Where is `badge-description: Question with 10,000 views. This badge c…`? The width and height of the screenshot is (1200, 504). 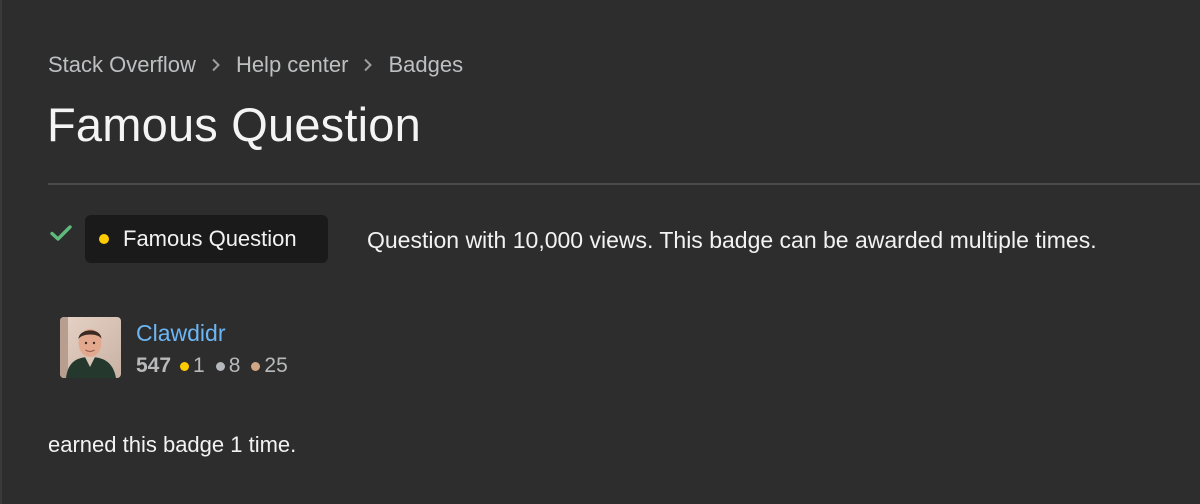
badge-description: Question with 10,000 views. This badge c… is located at coordinates (732, 240).